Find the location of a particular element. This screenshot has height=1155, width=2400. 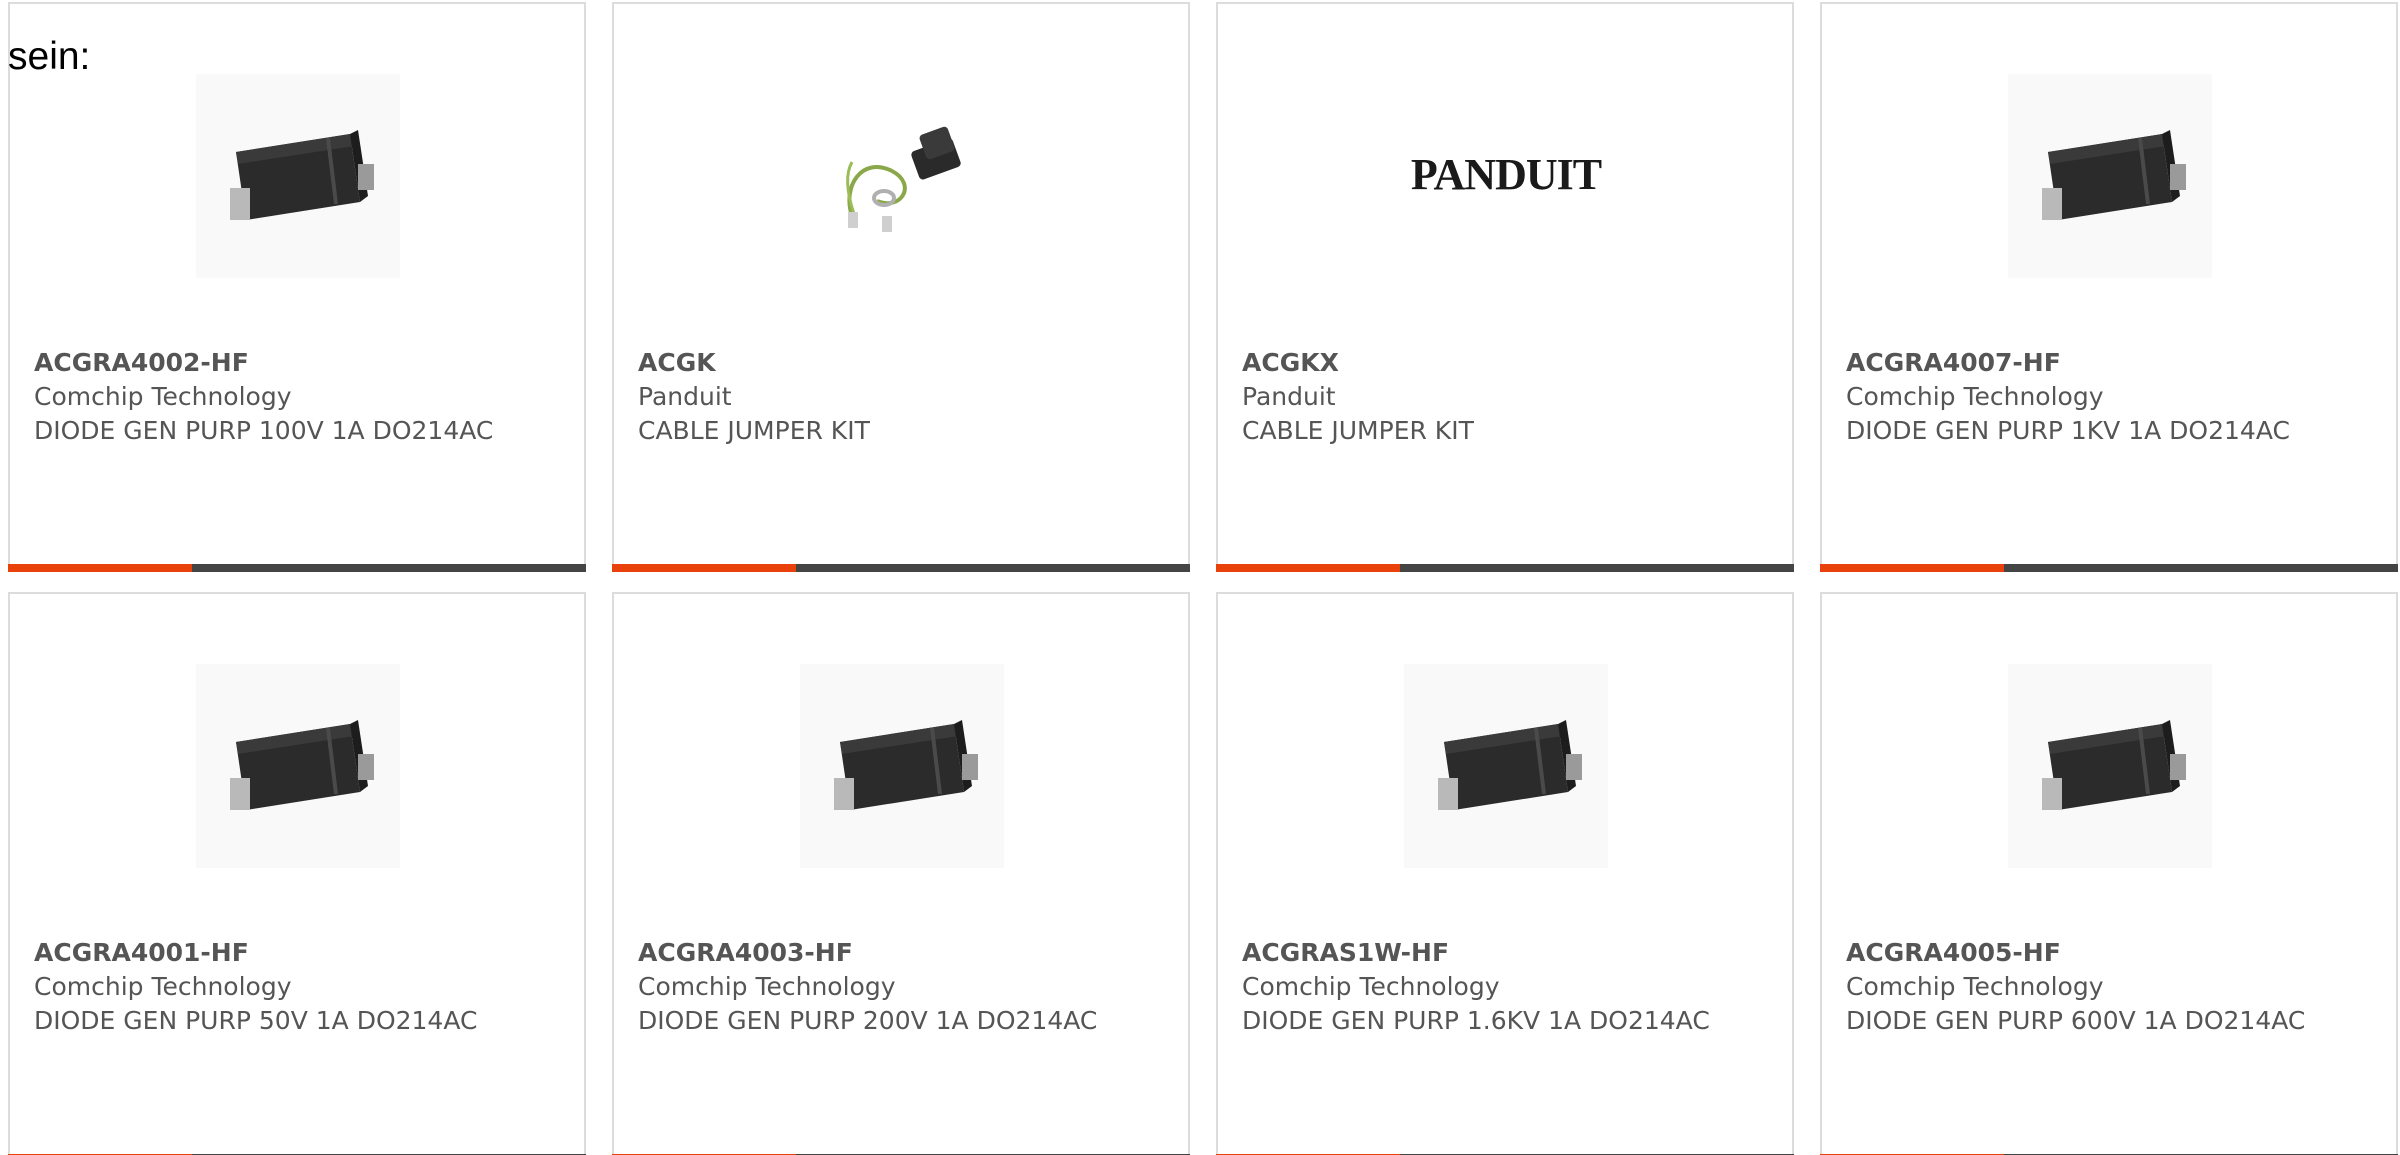

product-info: ACGK Panduit CABLE JUMPER KIT is located at coordinates (903, 397).